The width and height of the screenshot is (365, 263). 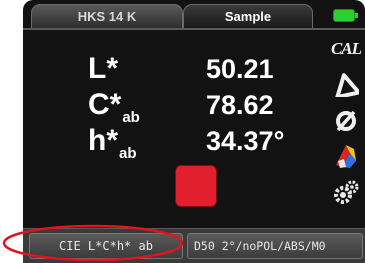 What do you see at coordinates (112, 143) in the screenshot?
I see `h-star-label: h*ab` at bounding box center [112, 143].